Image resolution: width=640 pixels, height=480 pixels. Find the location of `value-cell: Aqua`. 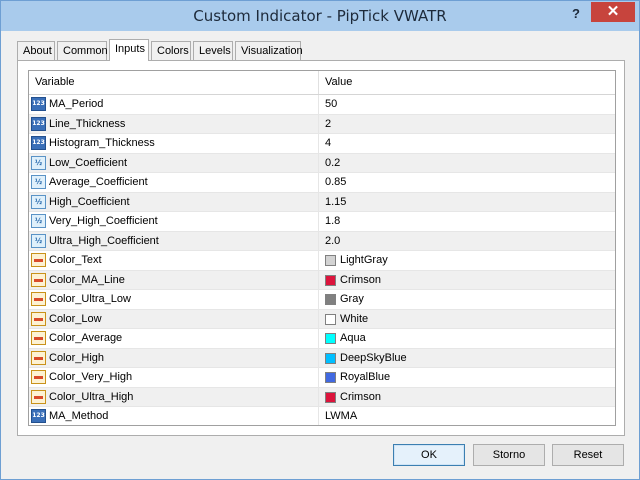

value-cell: Aqua is located at coordinates (345, 338).